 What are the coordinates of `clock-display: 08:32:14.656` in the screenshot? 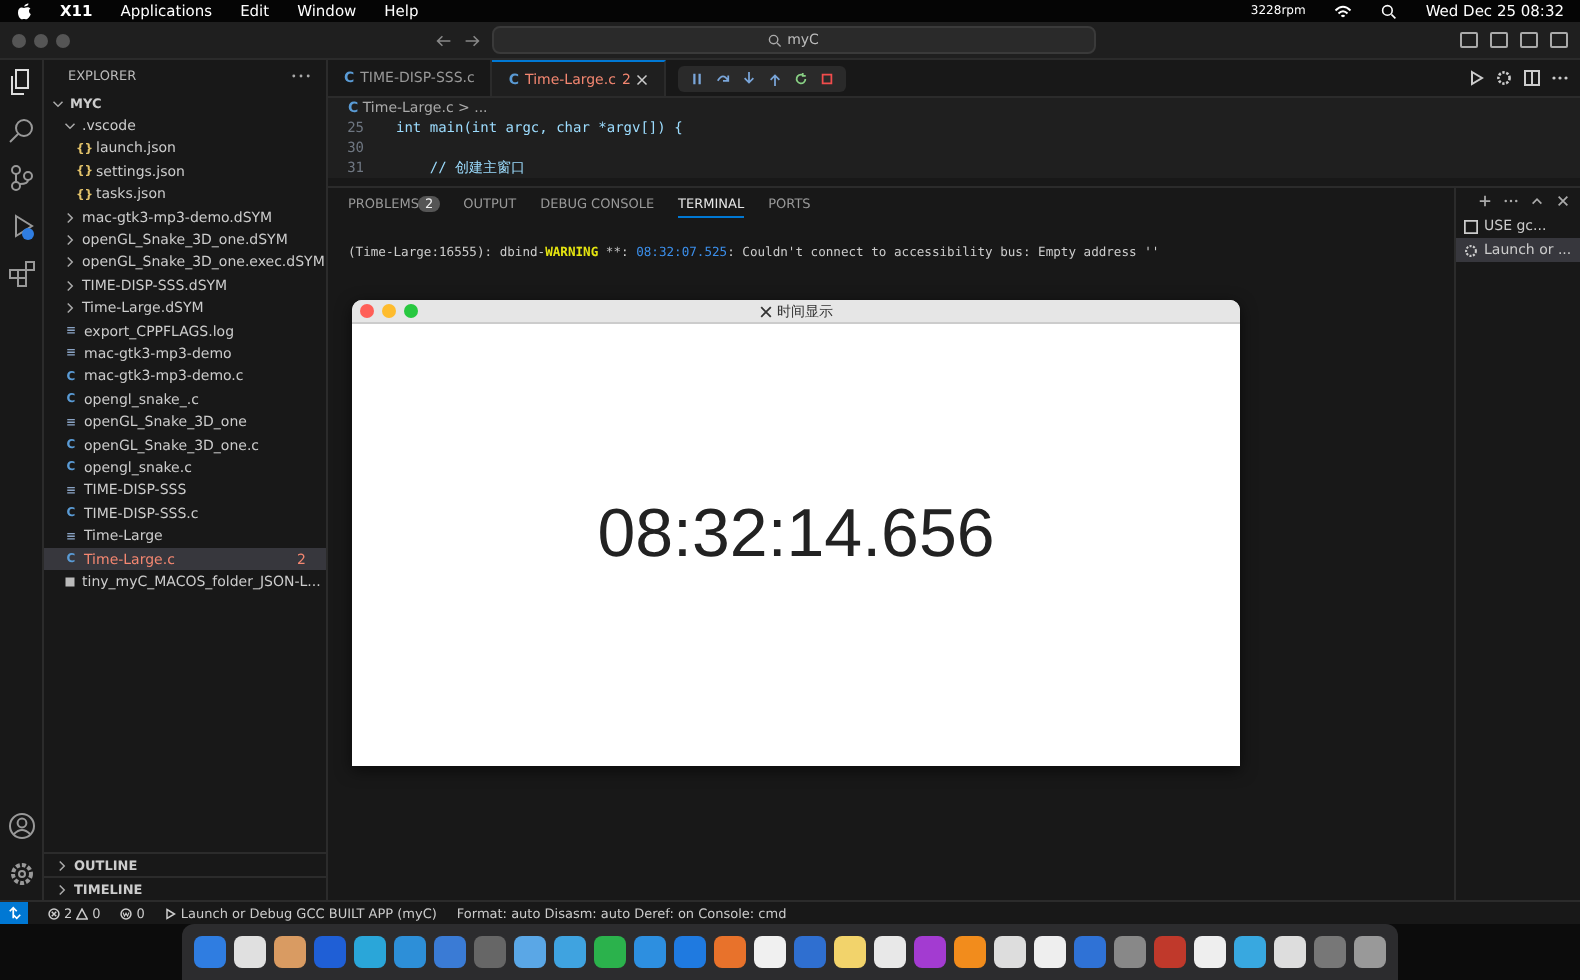 It's located at (796, 535).